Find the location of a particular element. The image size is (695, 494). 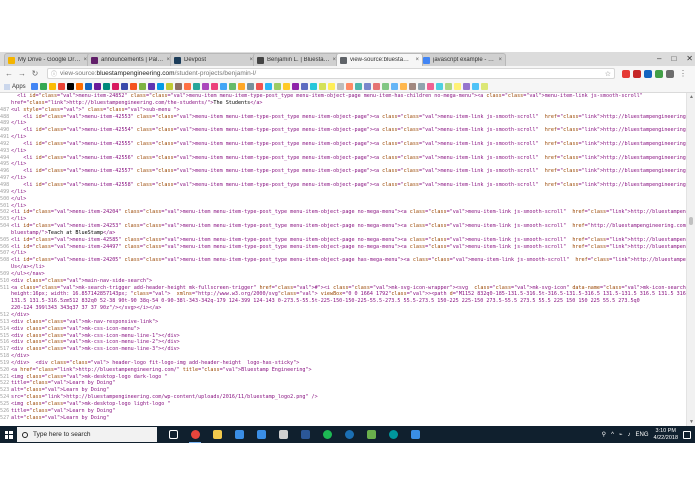

word-icon is located at coordinates (305, 435).